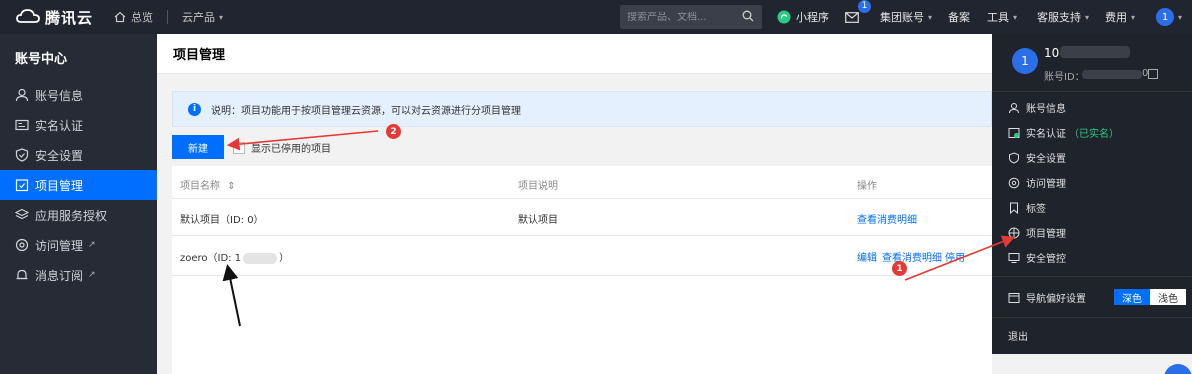  What do you see at coordinates (1092, 157) in the screenshot?
I see `menu-item-security: 安全设置` at bounding box center [1092, 157].